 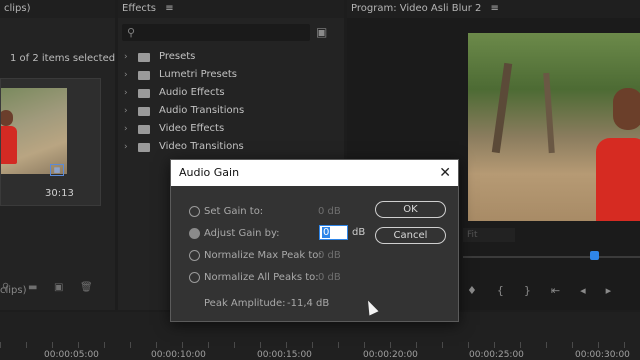 What do you see at coordinates (527, 290) in the screenshot?
I see `mark-out-icon: }` at bounding box center [527, 290].